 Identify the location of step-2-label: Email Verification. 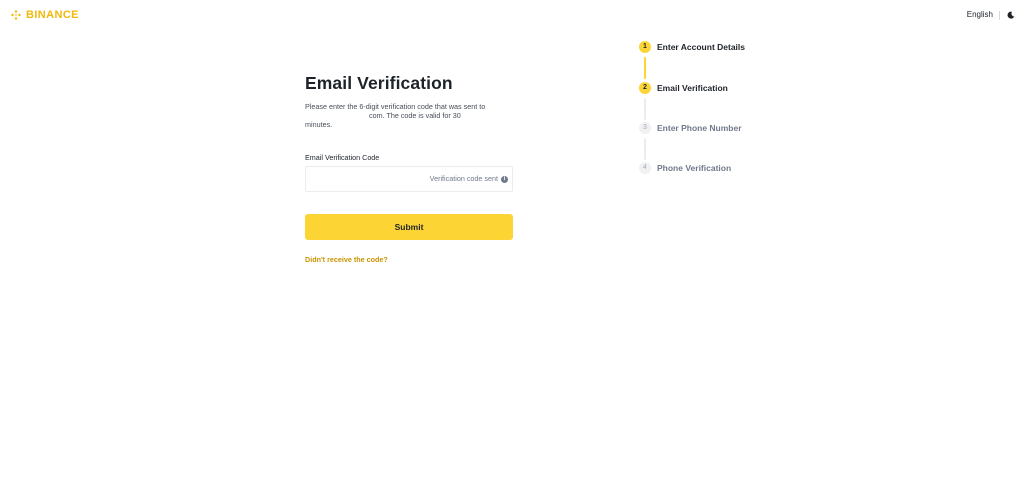
(692, 88).